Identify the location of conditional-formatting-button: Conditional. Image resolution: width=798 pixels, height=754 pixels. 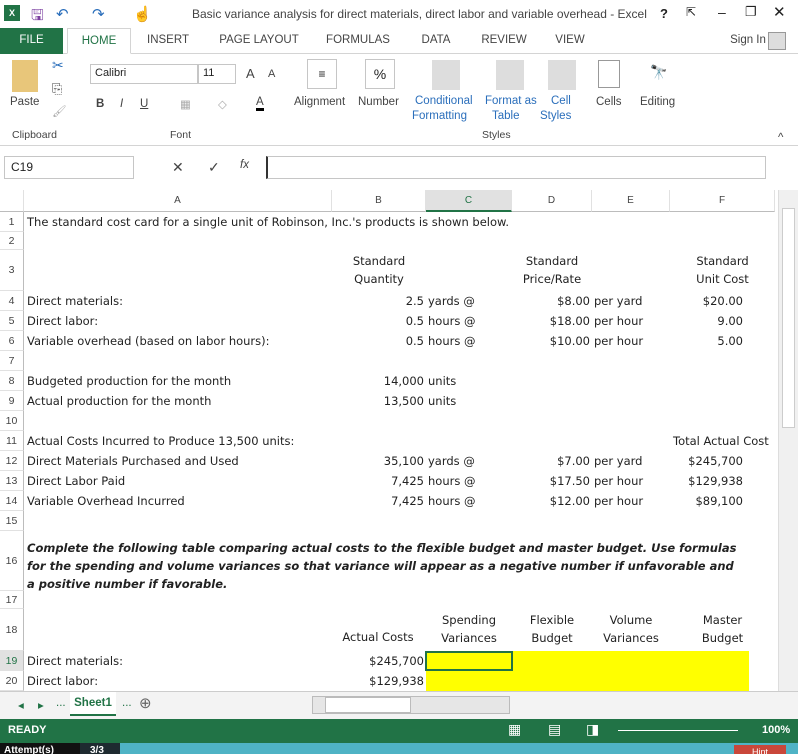
(444, 101).